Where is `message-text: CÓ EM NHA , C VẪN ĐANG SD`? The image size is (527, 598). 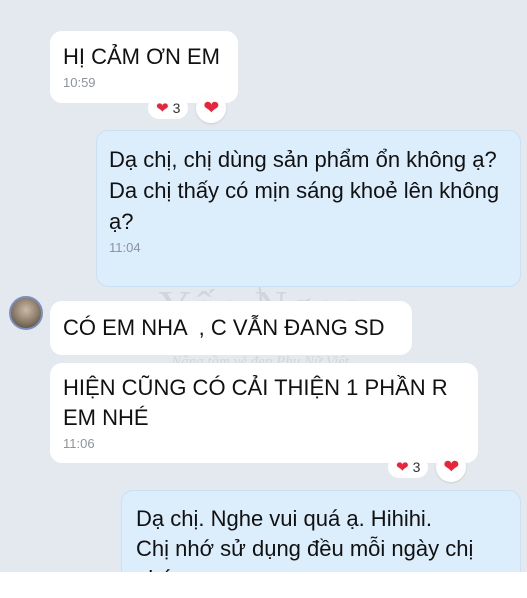 message-text: CÓ EM NHA , C VẪN ĐANG SD is located at coordinates (224, 327).